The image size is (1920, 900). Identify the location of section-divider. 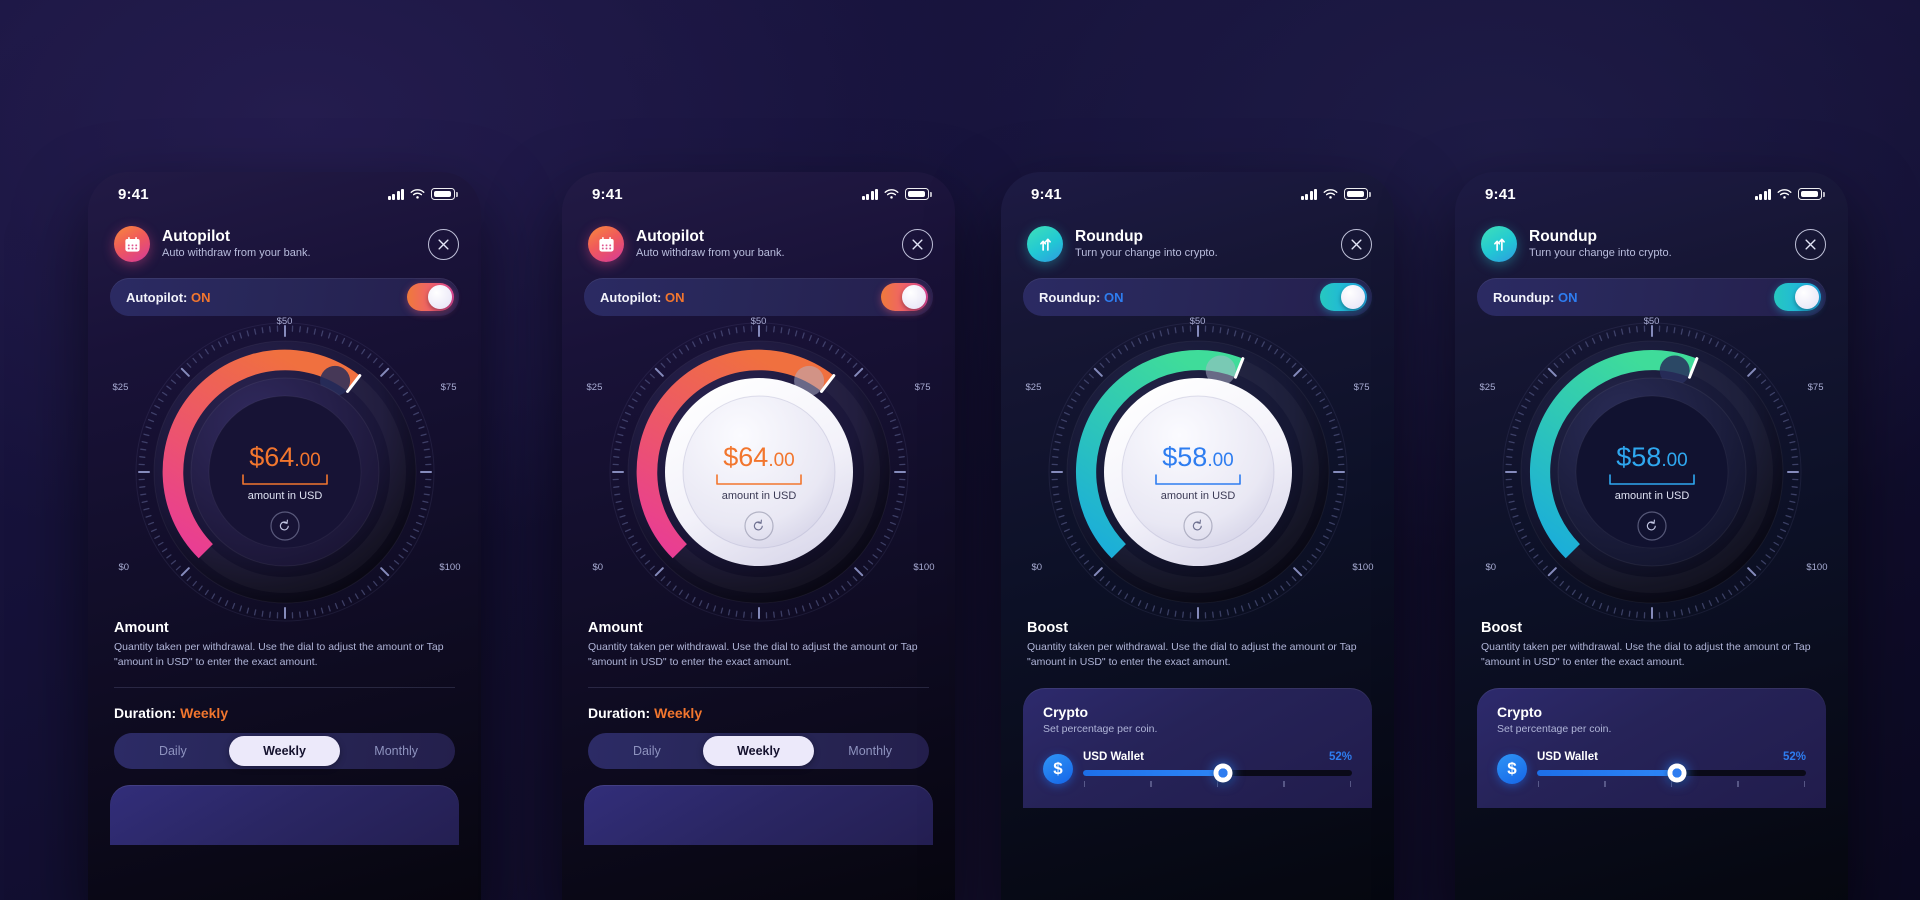
(284, 688).